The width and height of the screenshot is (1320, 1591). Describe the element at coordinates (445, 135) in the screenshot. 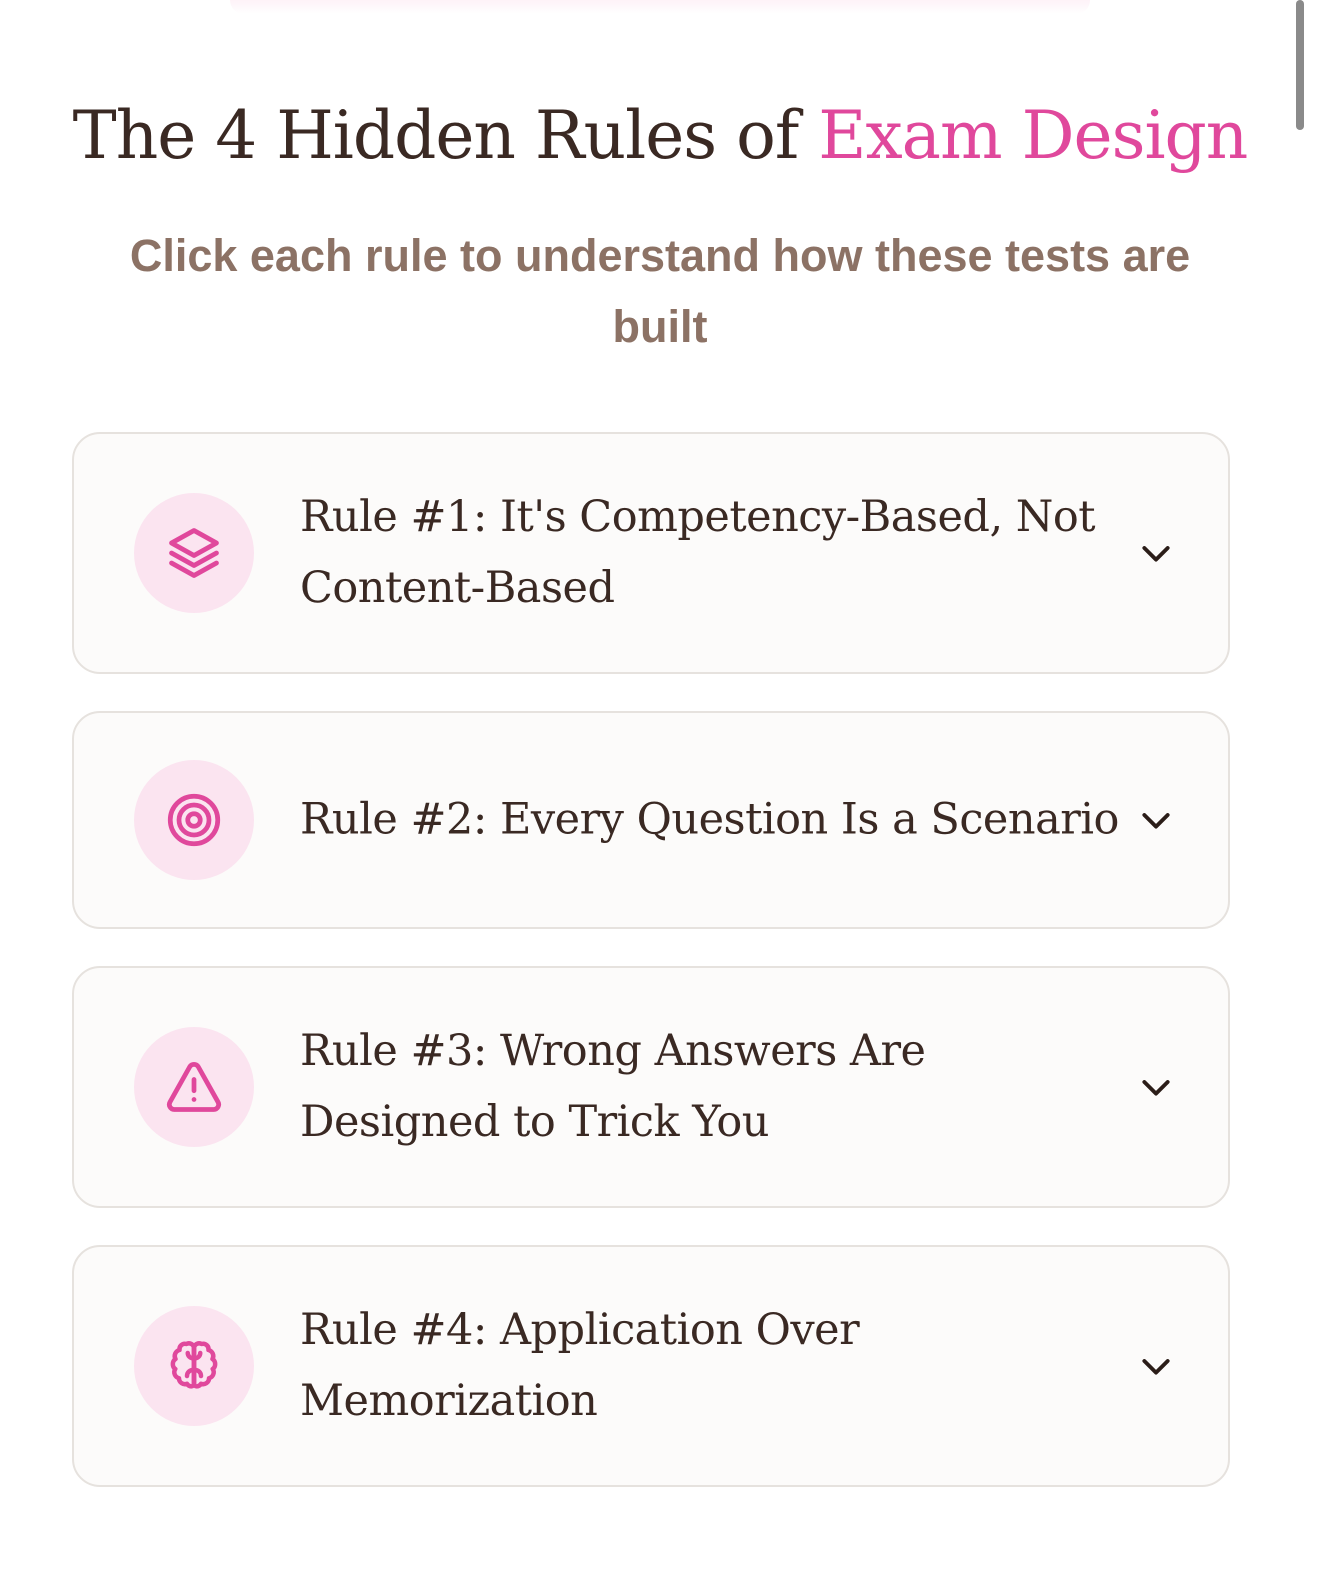

I see `page-title-prefix: The 4 Hidden Rules of` at that location.